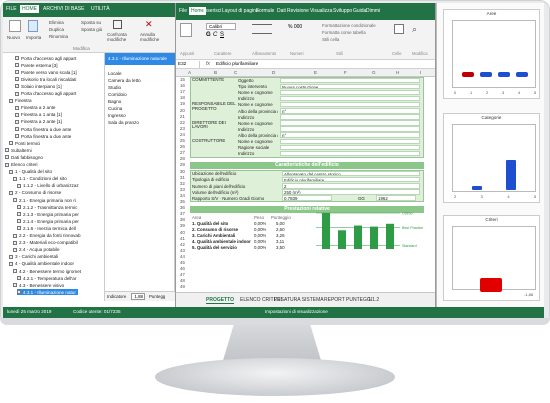 The height and width of the screenshot is (403, 550). Describe the element at coordinates (235, 72) in the screenshot. I see `column-header: C` at that location.